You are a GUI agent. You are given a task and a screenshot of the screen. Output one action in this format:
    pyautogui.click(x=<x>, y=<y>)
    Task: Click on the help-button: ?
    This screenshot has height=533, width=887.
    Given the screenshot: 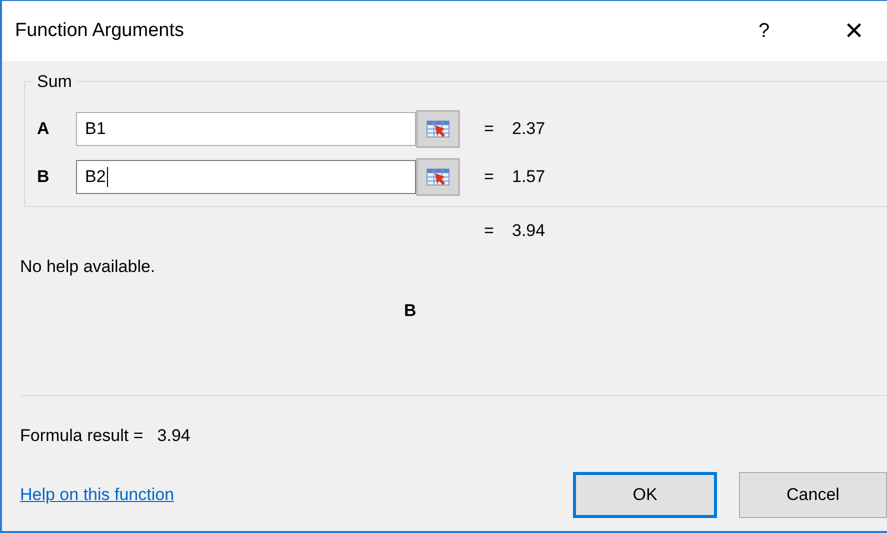 What is the action you would take?
    pyautogui.click(x=764, y=31)
    